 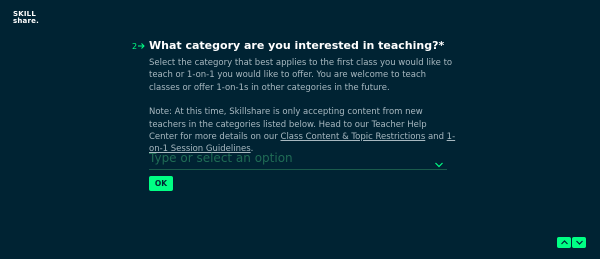 I want to click on next-question-button, so click(x=579, y=242).